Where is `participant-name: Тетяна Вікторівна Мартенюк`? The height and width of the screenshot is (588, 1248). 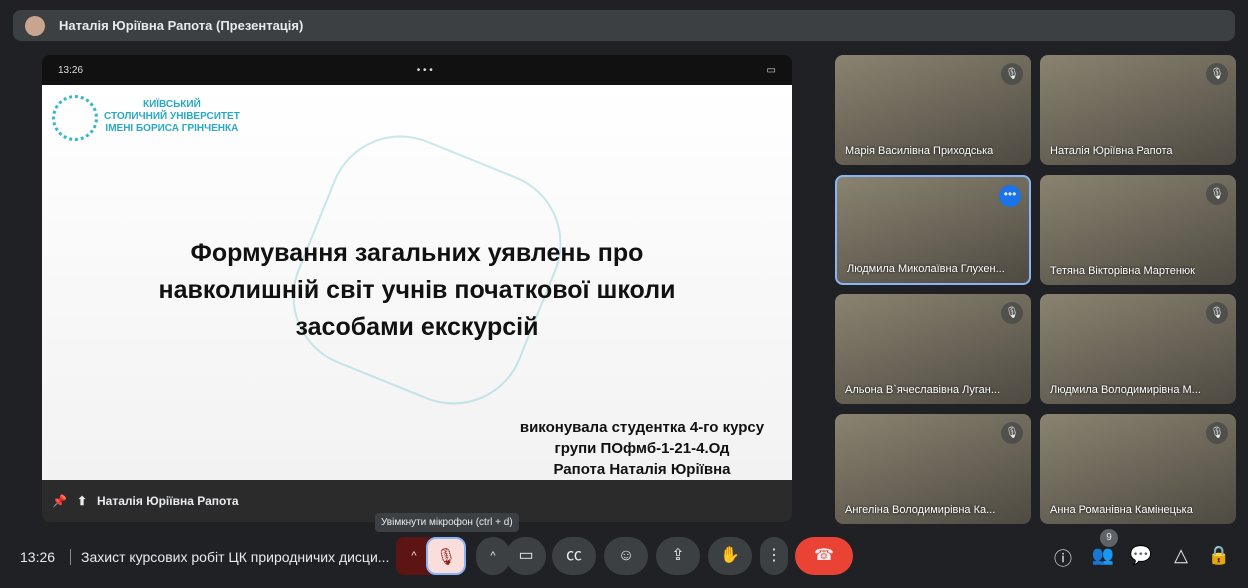
participant-name: Тетяна Вікторівна Мартенюк is located at coordinates (1122, 271).